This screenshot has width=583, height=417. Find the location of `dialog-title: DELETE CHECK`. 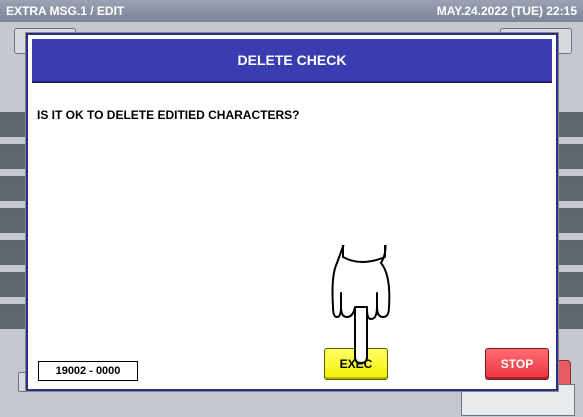

dialog-title: DELETE CHECK is located at coordinates (292, 61).